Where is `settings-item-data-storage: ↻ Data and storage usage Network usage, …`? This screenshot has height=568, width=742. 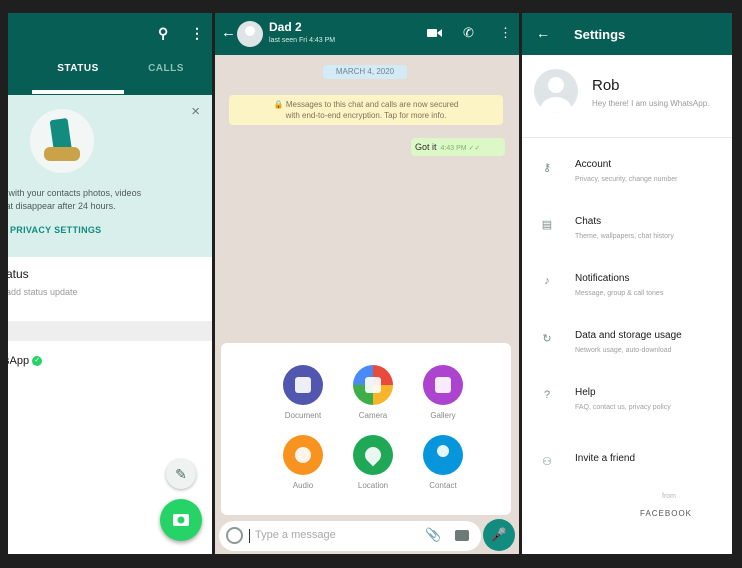
settings-item-data-storage: ↻ Data and storage usage Network usage, … is located at coordinates (627, 348).